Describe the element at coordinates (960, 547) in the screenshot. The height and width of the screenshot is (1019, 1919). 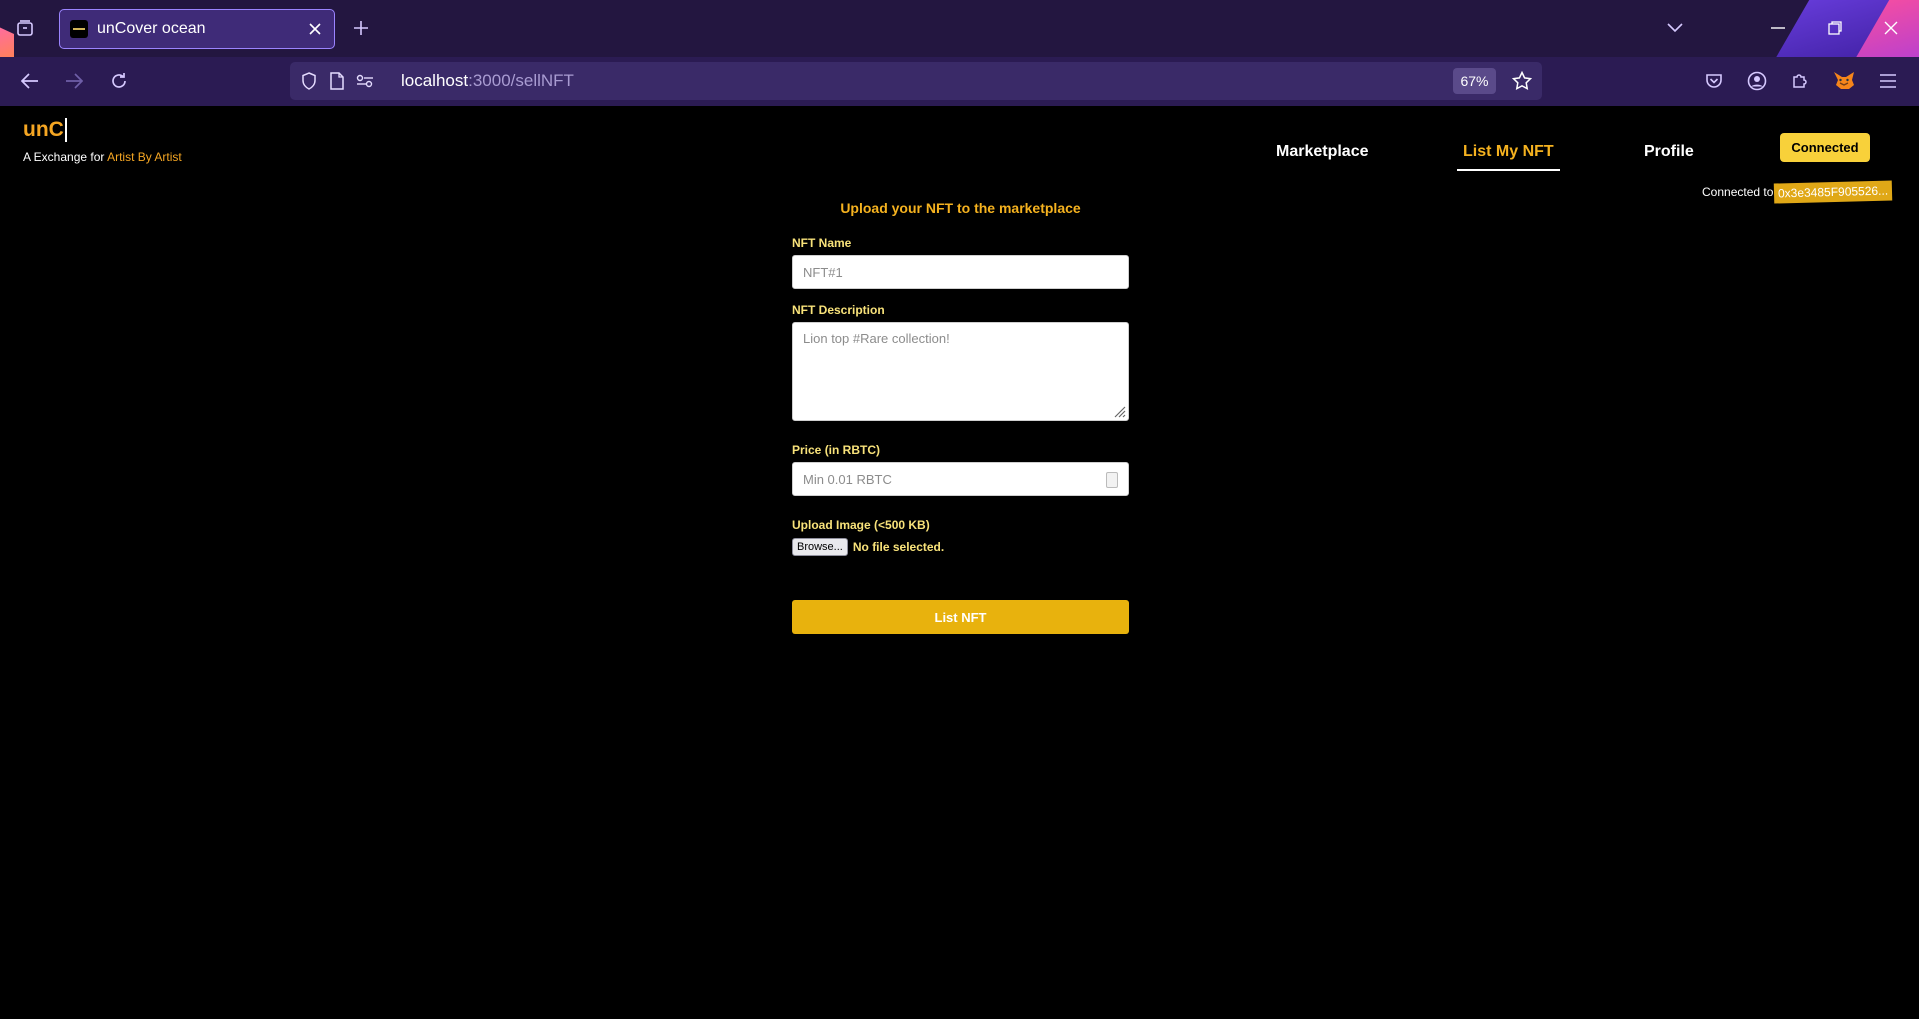
I see `file-input: Browse... No file selected.` at that location.